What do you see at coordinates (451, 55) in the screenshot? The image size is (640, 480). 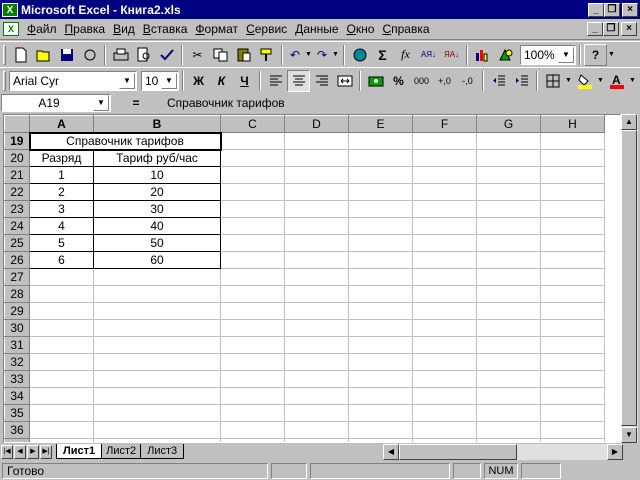 I see `sort-descending-icon: ЯА↓` at bounding box center [451, 55].